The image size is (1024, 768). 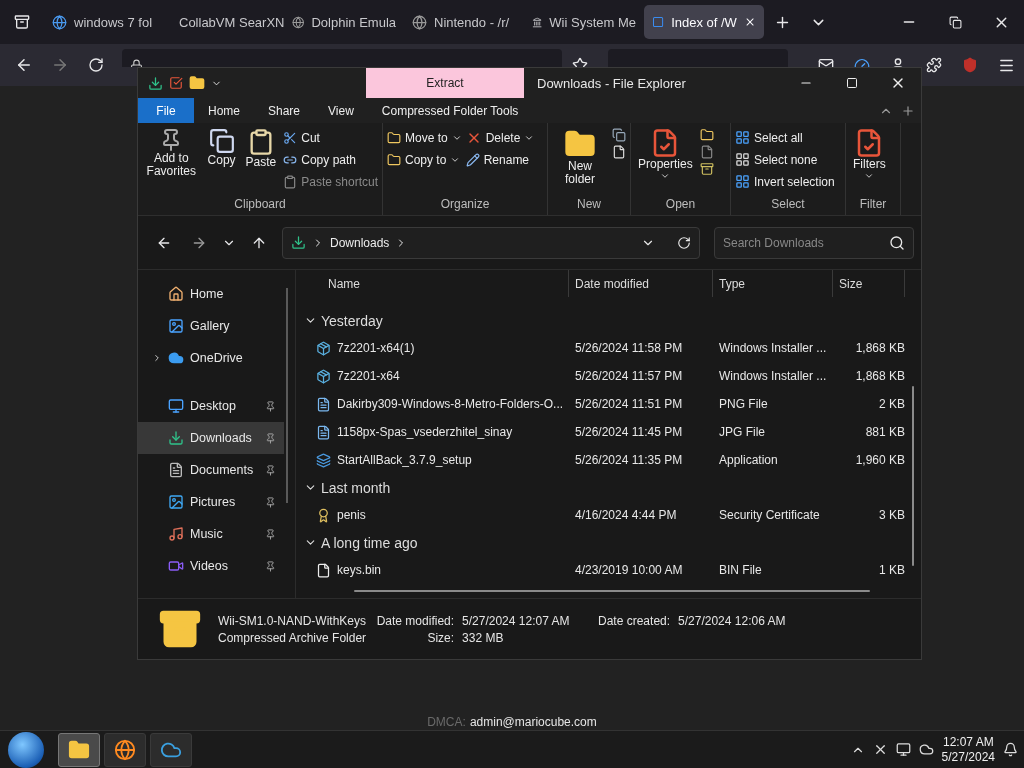 I want to click on browser-tab: windows 7 fol, so click(x=104, y=22).